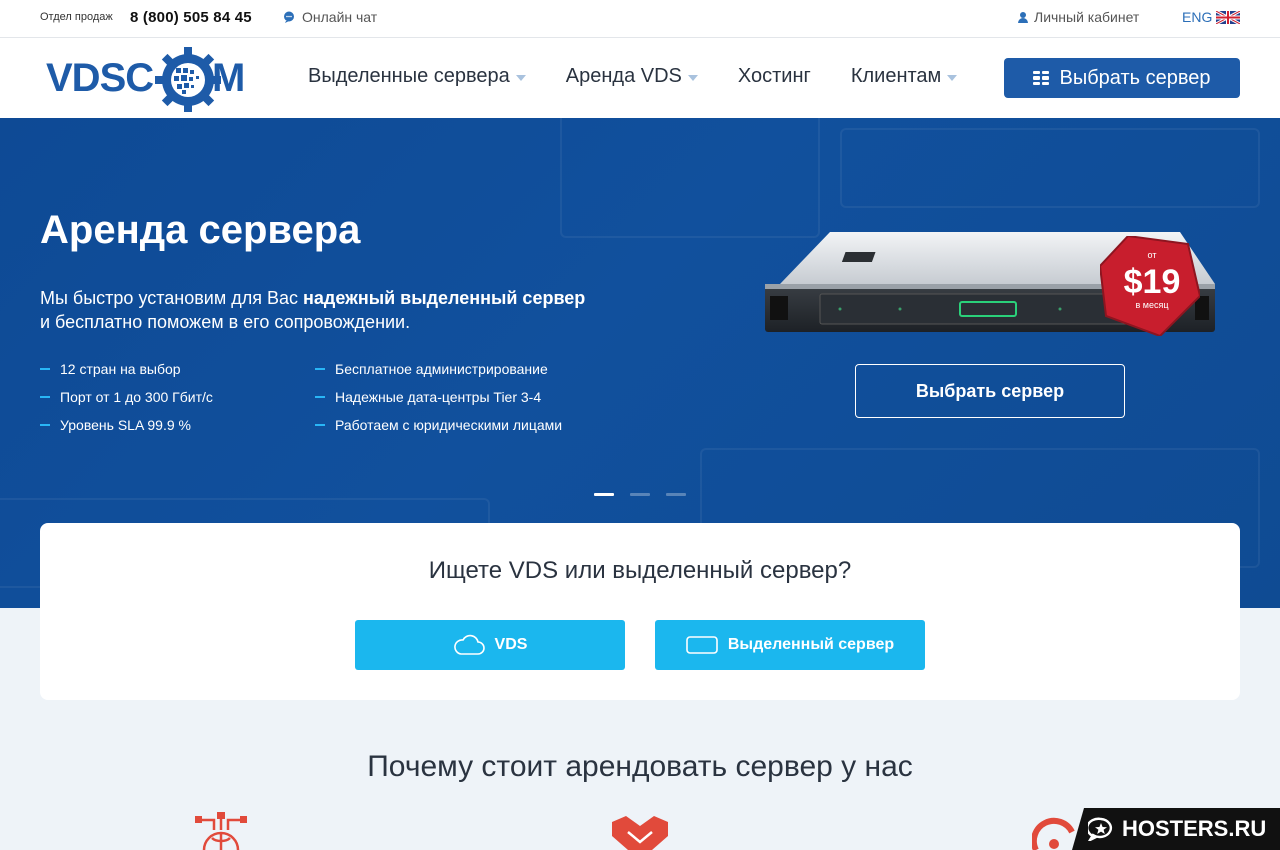 The height and width of the screenshot is (850, 1280). Describe the element at coordinates (289, 17) in the screenshot. I see `chat-bubble-icon` at that location.